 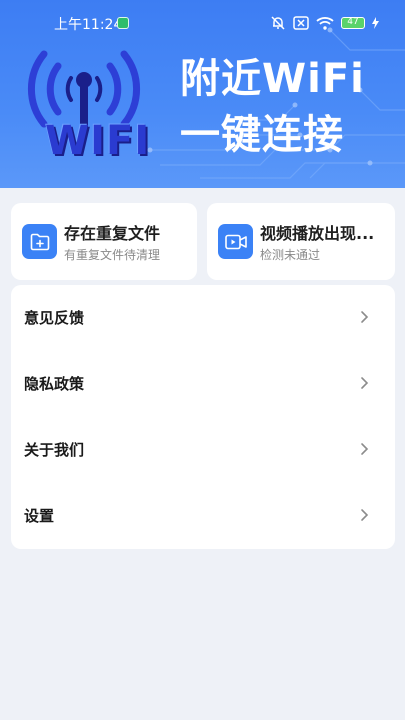 I want to click on sim-off-icon, so click(x=301, y=23).